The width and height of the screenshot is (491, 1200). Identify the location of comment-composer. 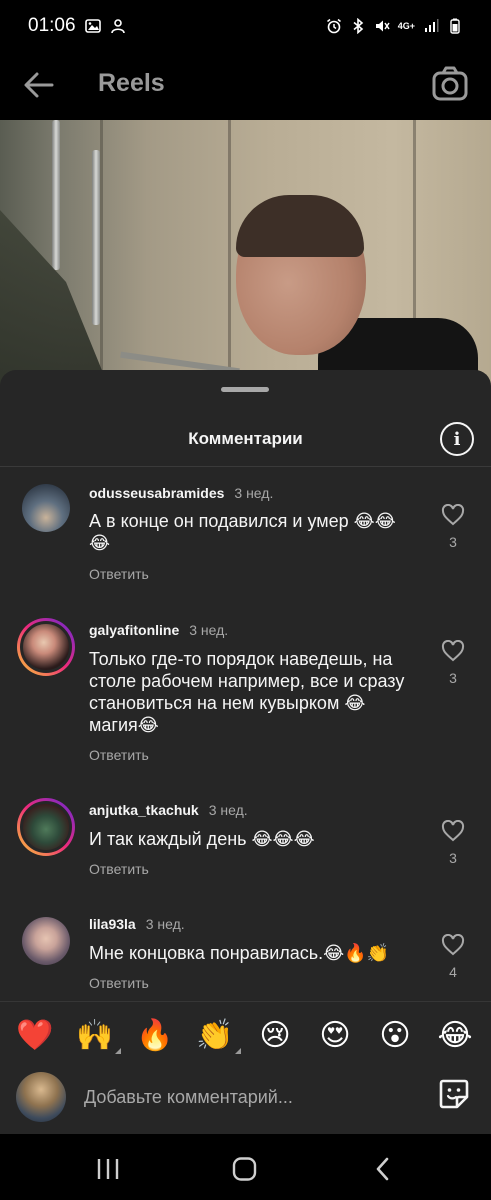
(245, 1100).